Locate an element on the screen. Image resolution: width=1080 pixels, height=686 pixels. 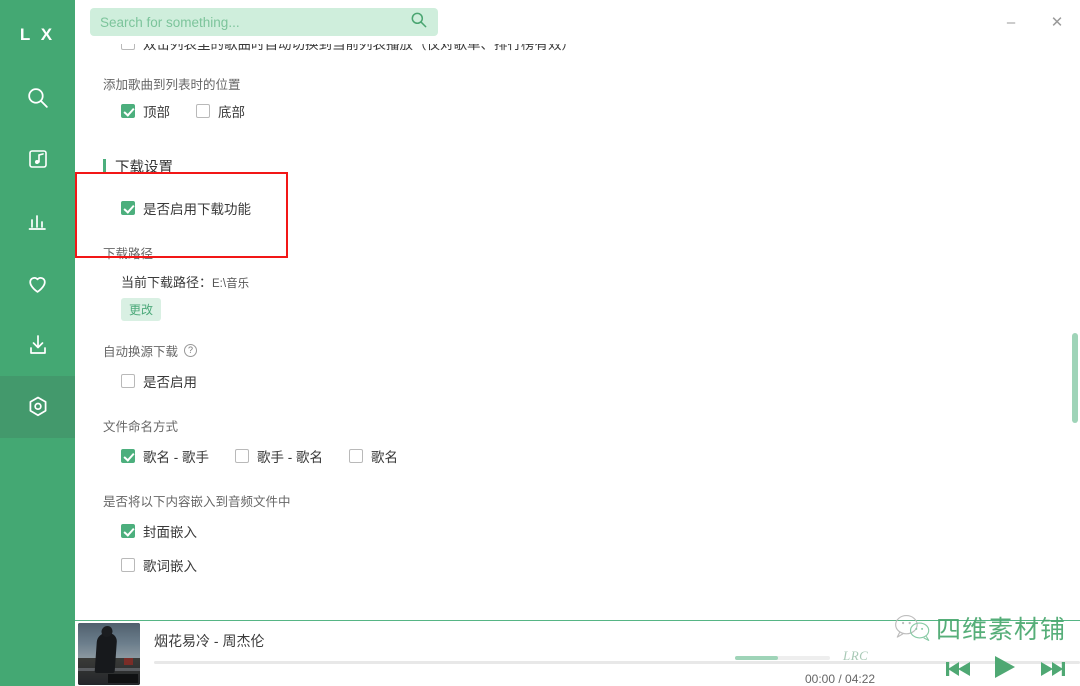
setting-group-title-auto-switch: 自动换源下载 ? is located at coordinates (581, 350).